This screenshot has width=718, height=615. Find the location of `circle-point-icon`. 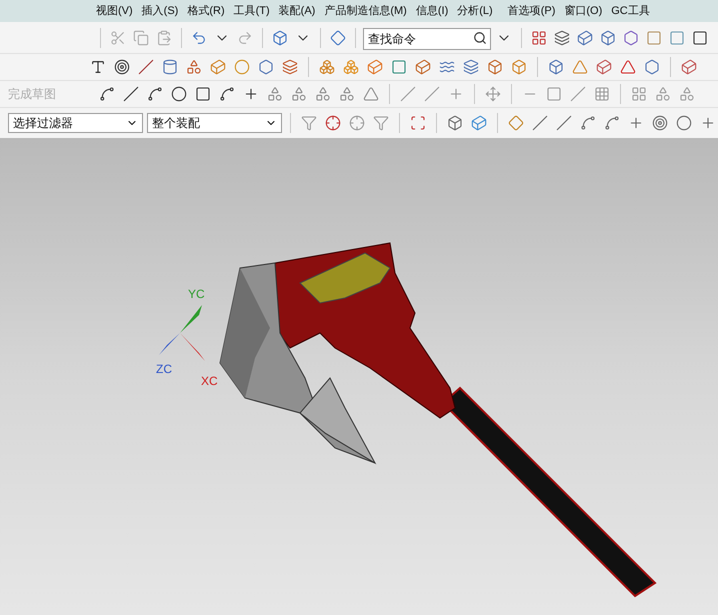

circle-point-icon is located at coordinates (660, 123).